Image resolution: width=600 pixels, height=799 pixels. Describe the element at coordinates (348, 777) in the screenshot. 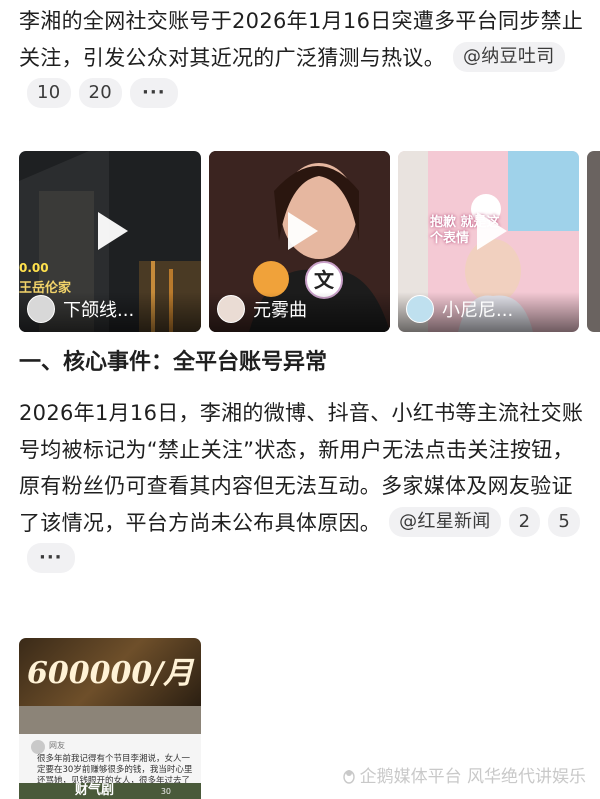

I see `penguin-logo-icon` at that location.